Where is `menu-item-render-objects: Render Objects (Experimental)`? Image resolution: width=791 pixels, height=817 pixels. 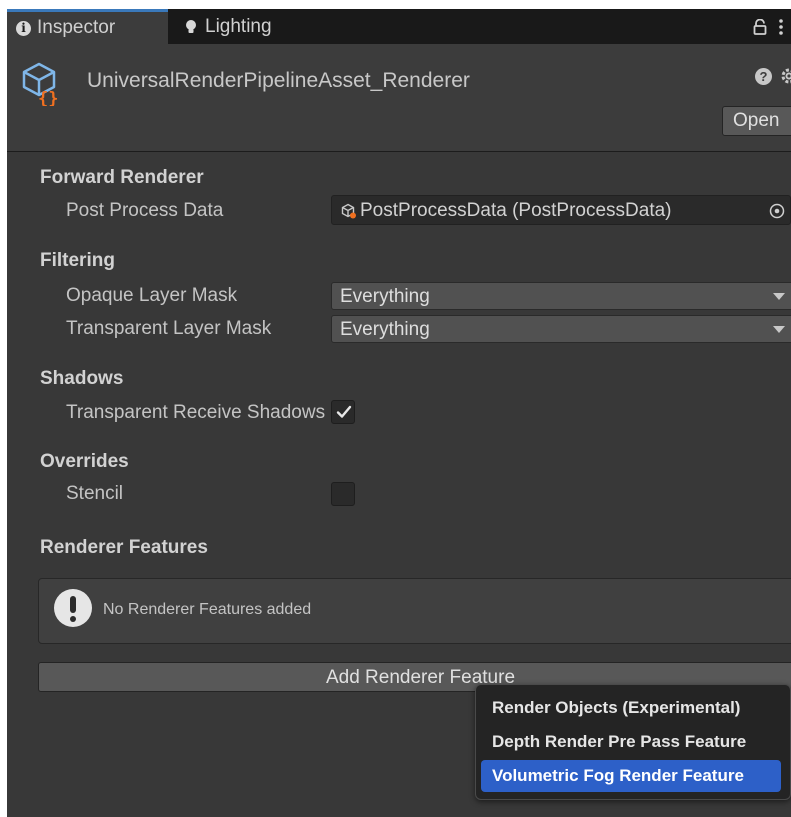
menu-item-render-objects: Render Objects (Experimental) is located at coordinates (631, 708).